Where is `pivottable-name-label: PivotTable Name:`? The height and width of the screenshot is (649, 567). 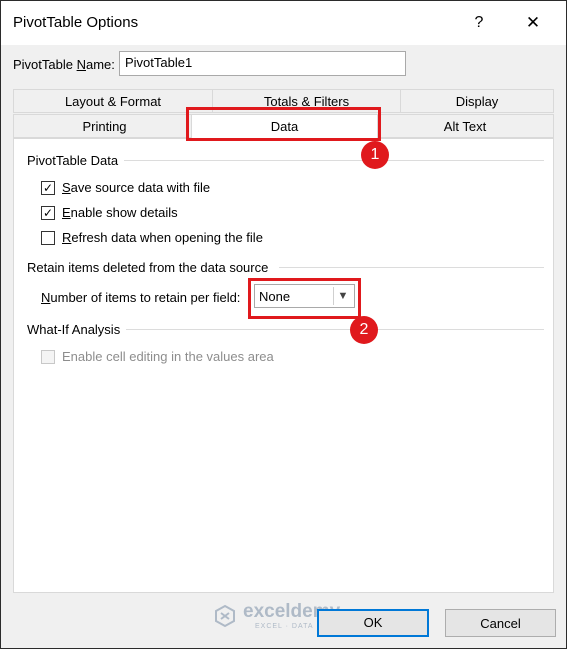
pivottable-name-label: PivotTable Name: is located at coordinates (64, 64).